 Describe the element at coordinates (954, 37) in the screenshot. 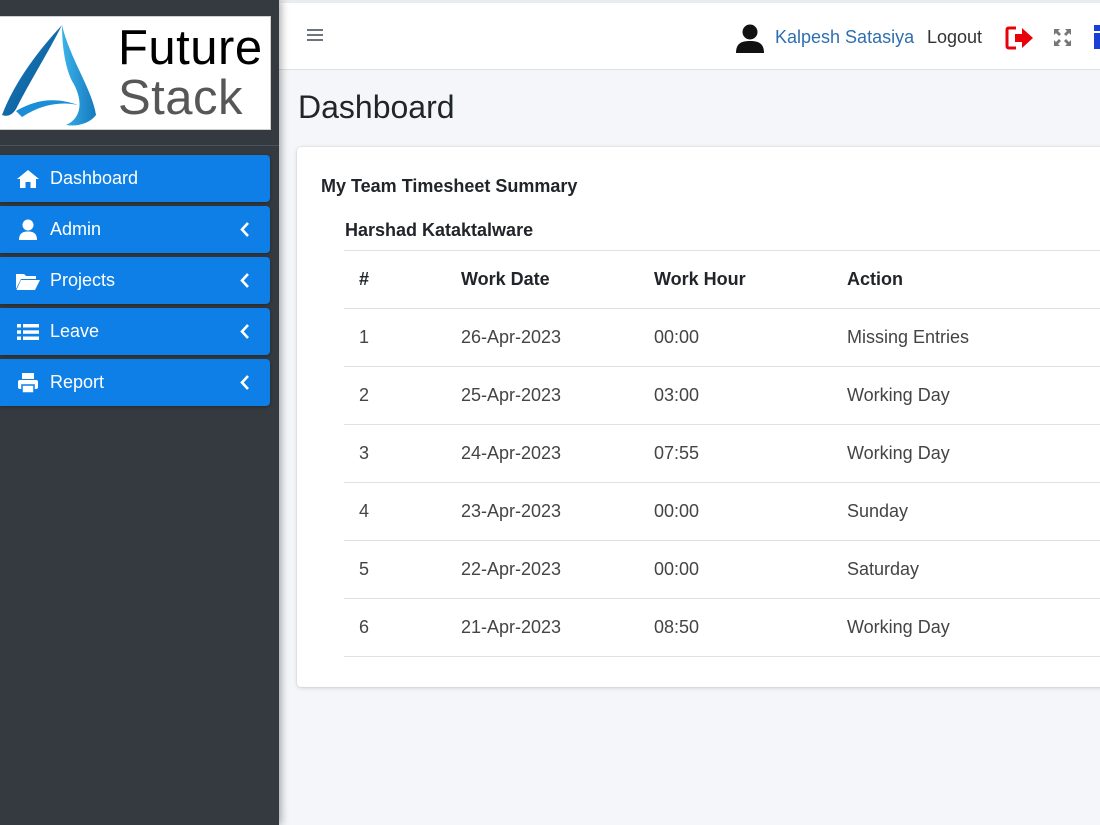

I see `logout-link: Logout` at that location.